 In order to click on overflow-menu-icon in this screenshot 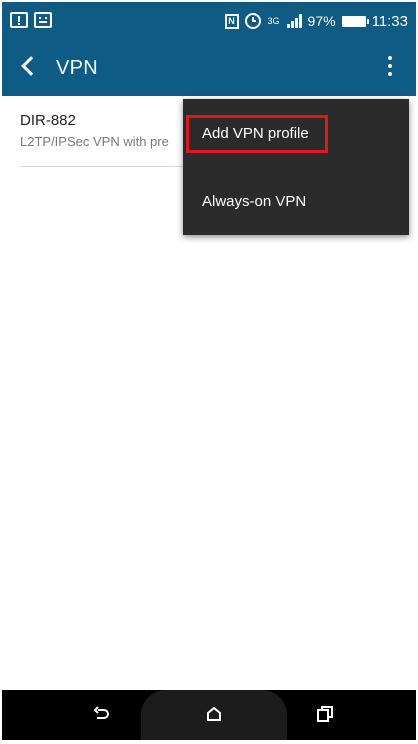, I will do `click(390, 70)`.